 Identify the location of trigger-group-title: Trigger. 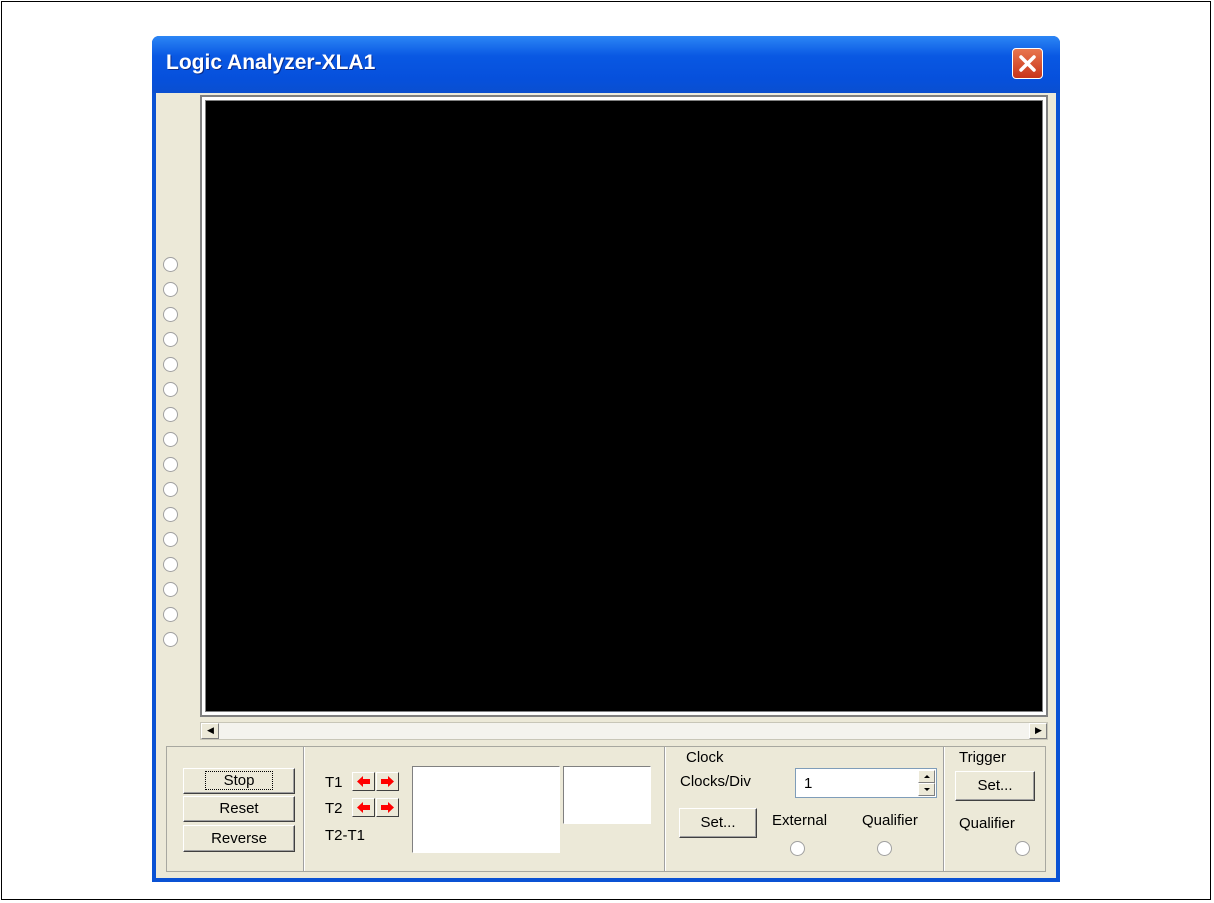
(982, 757).